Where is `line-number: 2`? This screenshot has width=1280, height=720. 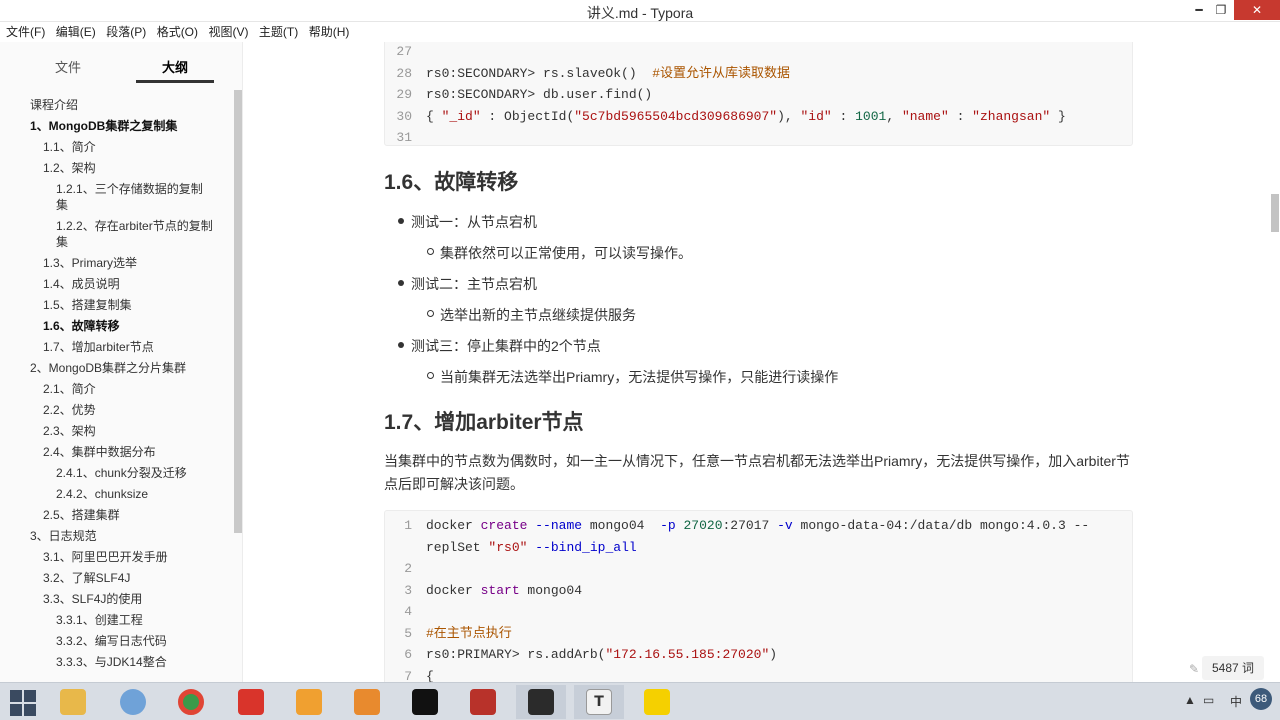
line-number: 2 is located at coordinates (408, 568).